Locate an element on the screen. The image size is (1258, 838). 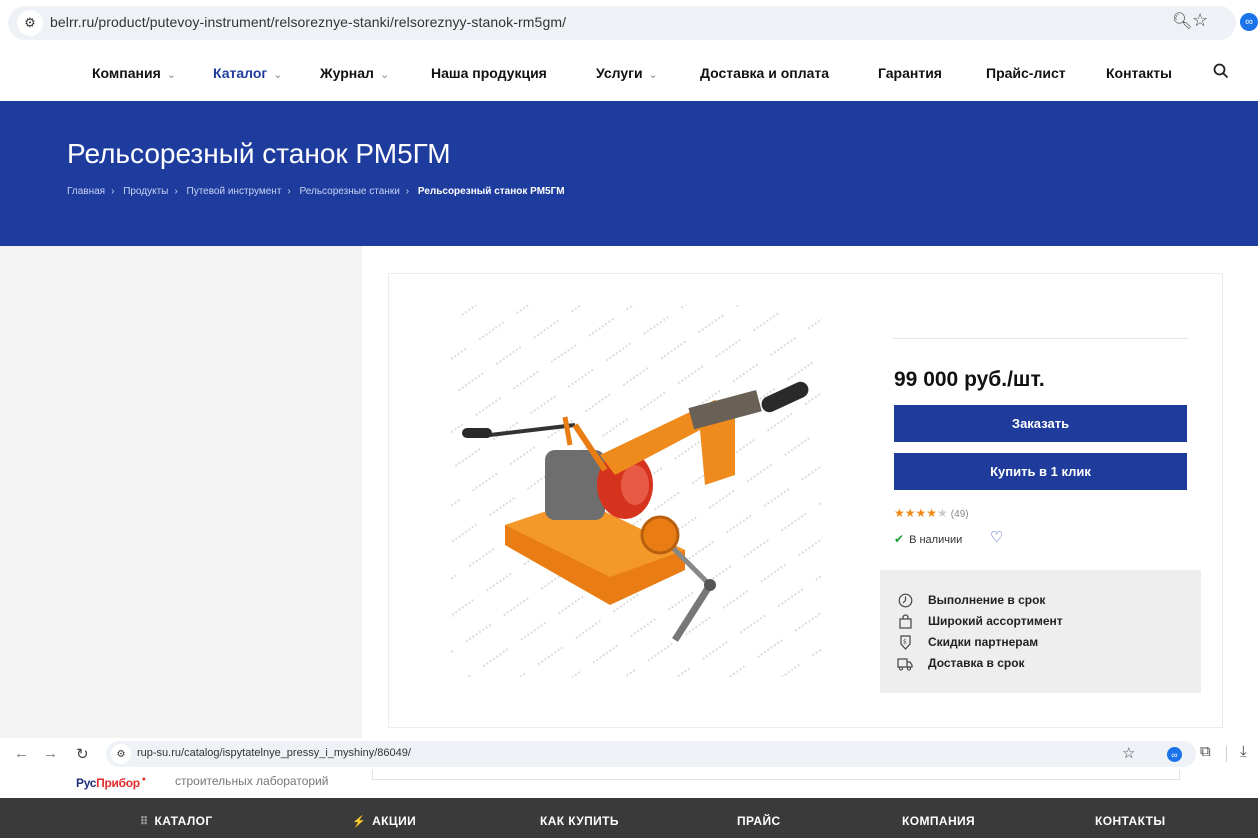
rating-count: (49) is located at coordinates (959, 514).